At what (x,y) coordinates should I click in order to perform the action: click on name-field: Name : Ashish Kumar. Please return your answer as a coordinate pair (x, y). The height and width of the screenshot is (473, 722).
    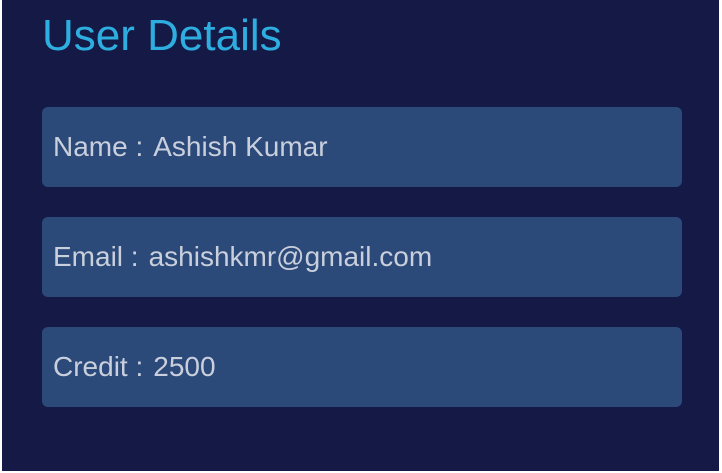
    Looking at the image, I should click on (362, 147).